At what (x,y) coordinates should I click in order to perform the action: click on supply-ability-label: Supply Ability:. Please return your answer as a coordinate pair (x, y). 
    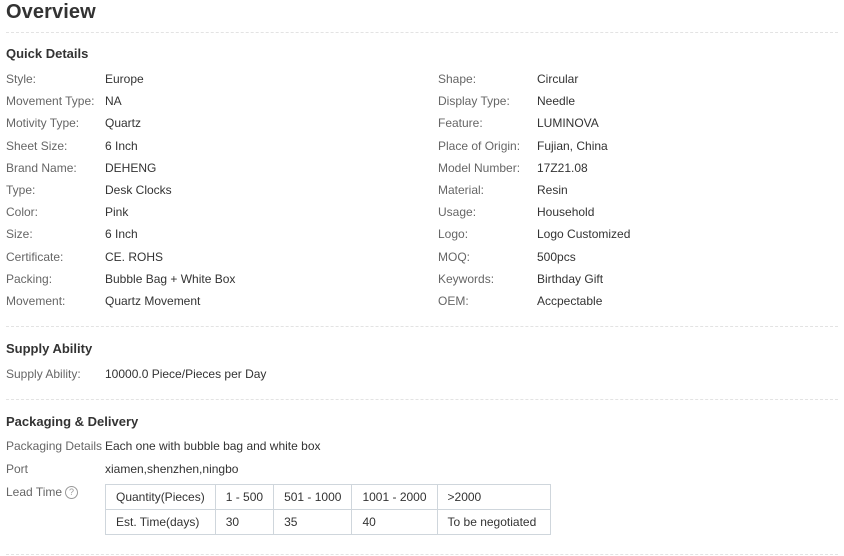
    Looking at the image, I should click on (43, 374).